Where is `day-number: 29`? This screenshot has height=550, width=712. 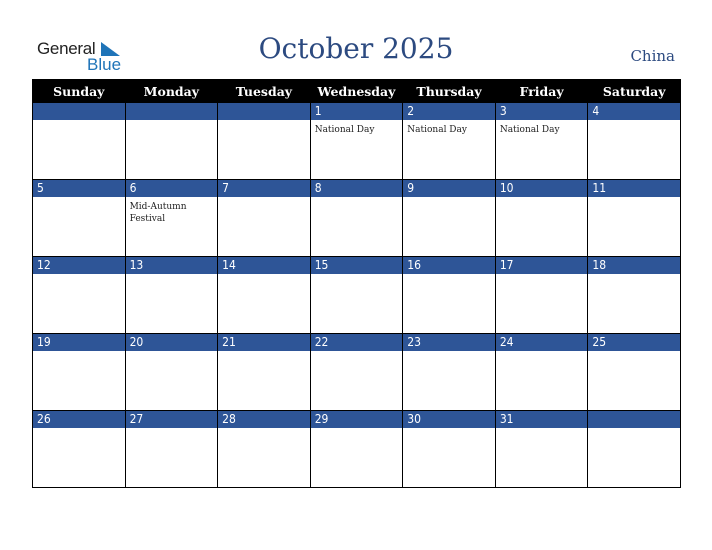
day-number: 29 is located at coordinates (356, 419).